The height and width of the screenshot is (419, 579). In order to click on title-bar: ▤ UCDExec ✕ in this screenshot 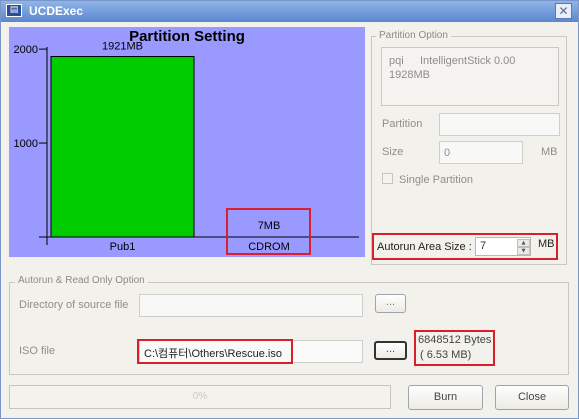, I will do `click(289, 11)`.